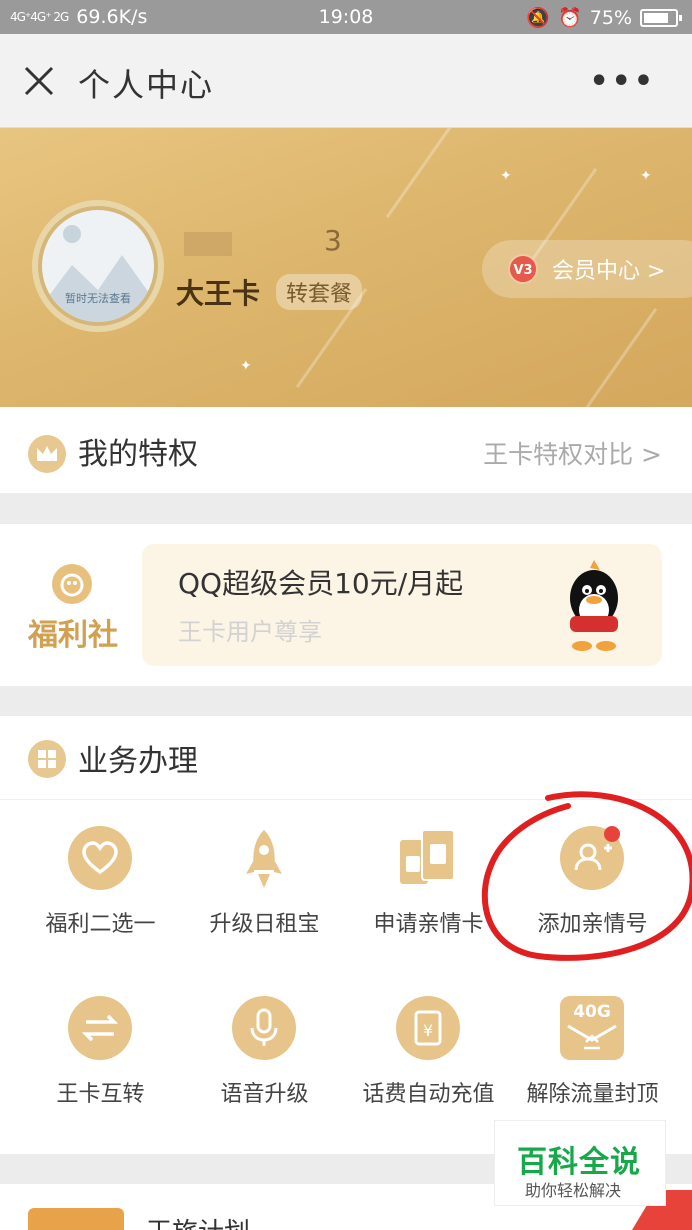  What do you see at coordinates (138, 761) in the screenshot?
I see `business-title: 业务办理` at bounding box center [138, 761].